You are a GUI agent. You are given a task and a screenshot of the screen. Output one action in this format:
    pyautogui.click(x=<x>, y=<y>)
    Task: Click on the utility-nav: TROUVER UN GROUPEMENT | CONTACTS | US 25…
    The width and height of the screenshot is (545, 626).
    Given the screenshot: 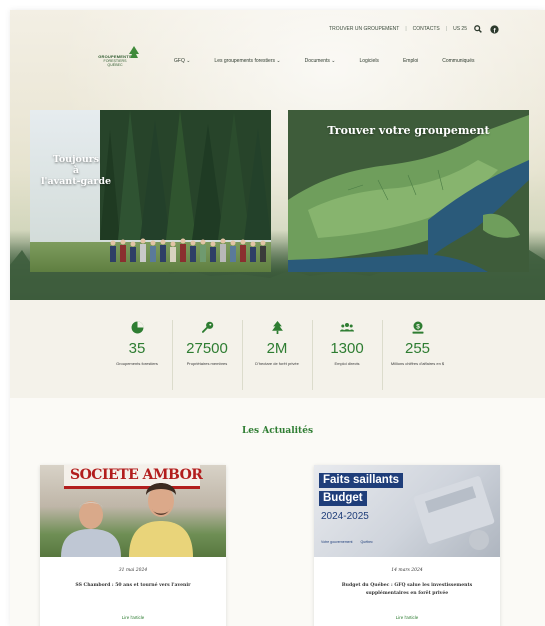 What is the action you would take?
    pyautogui.click(x=414, y=29)
    